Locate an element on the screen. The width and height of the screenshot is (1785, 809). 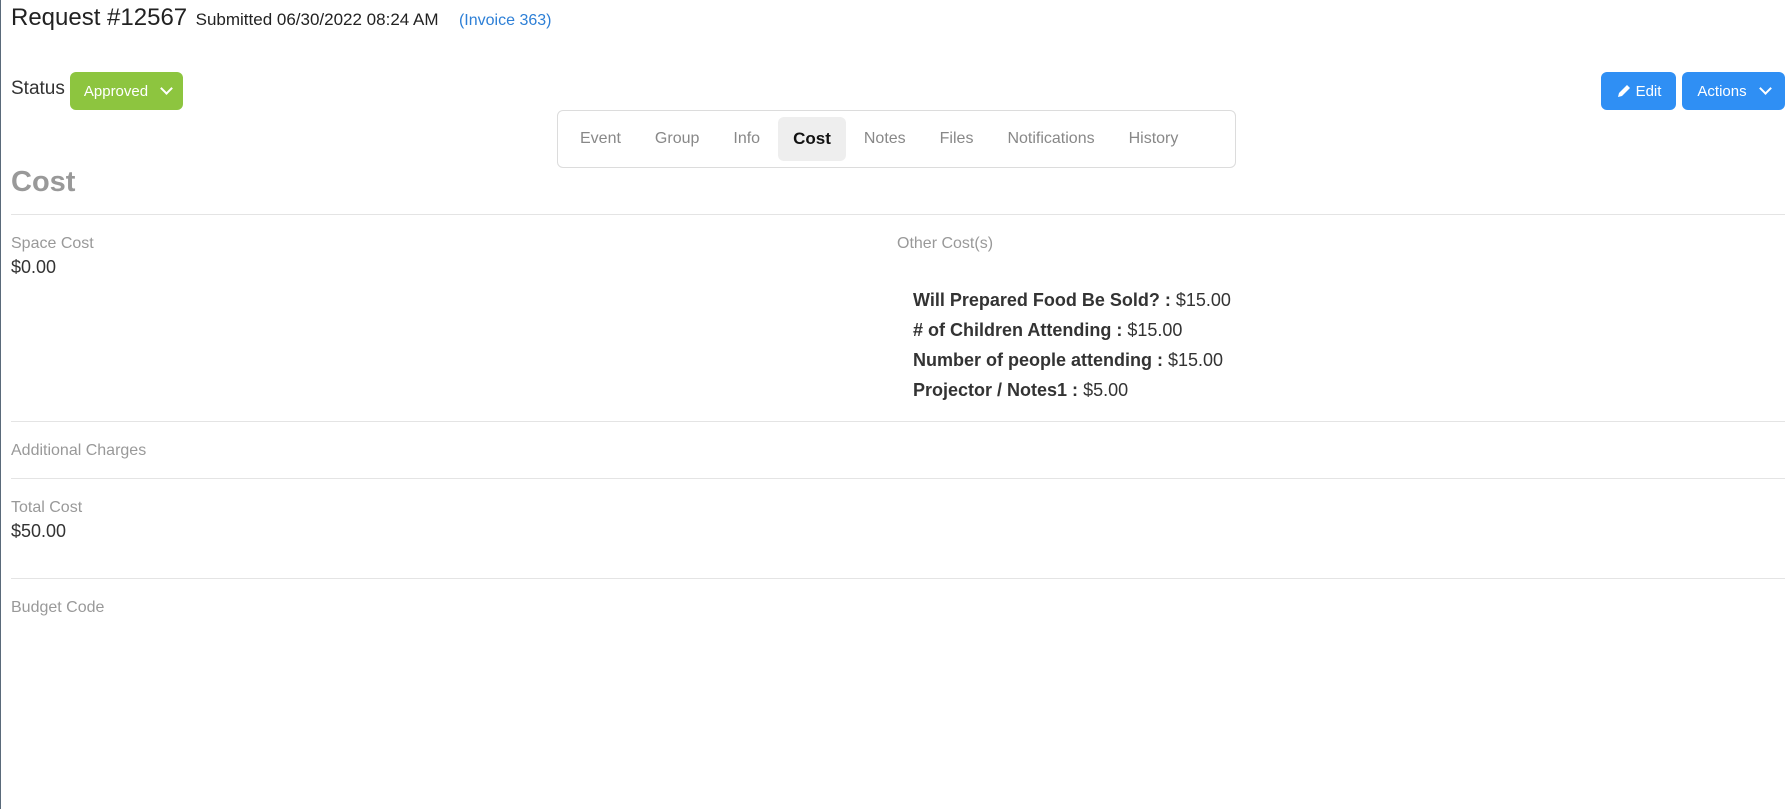
status-dropdown: Approved is located at coordinates (126, 91).